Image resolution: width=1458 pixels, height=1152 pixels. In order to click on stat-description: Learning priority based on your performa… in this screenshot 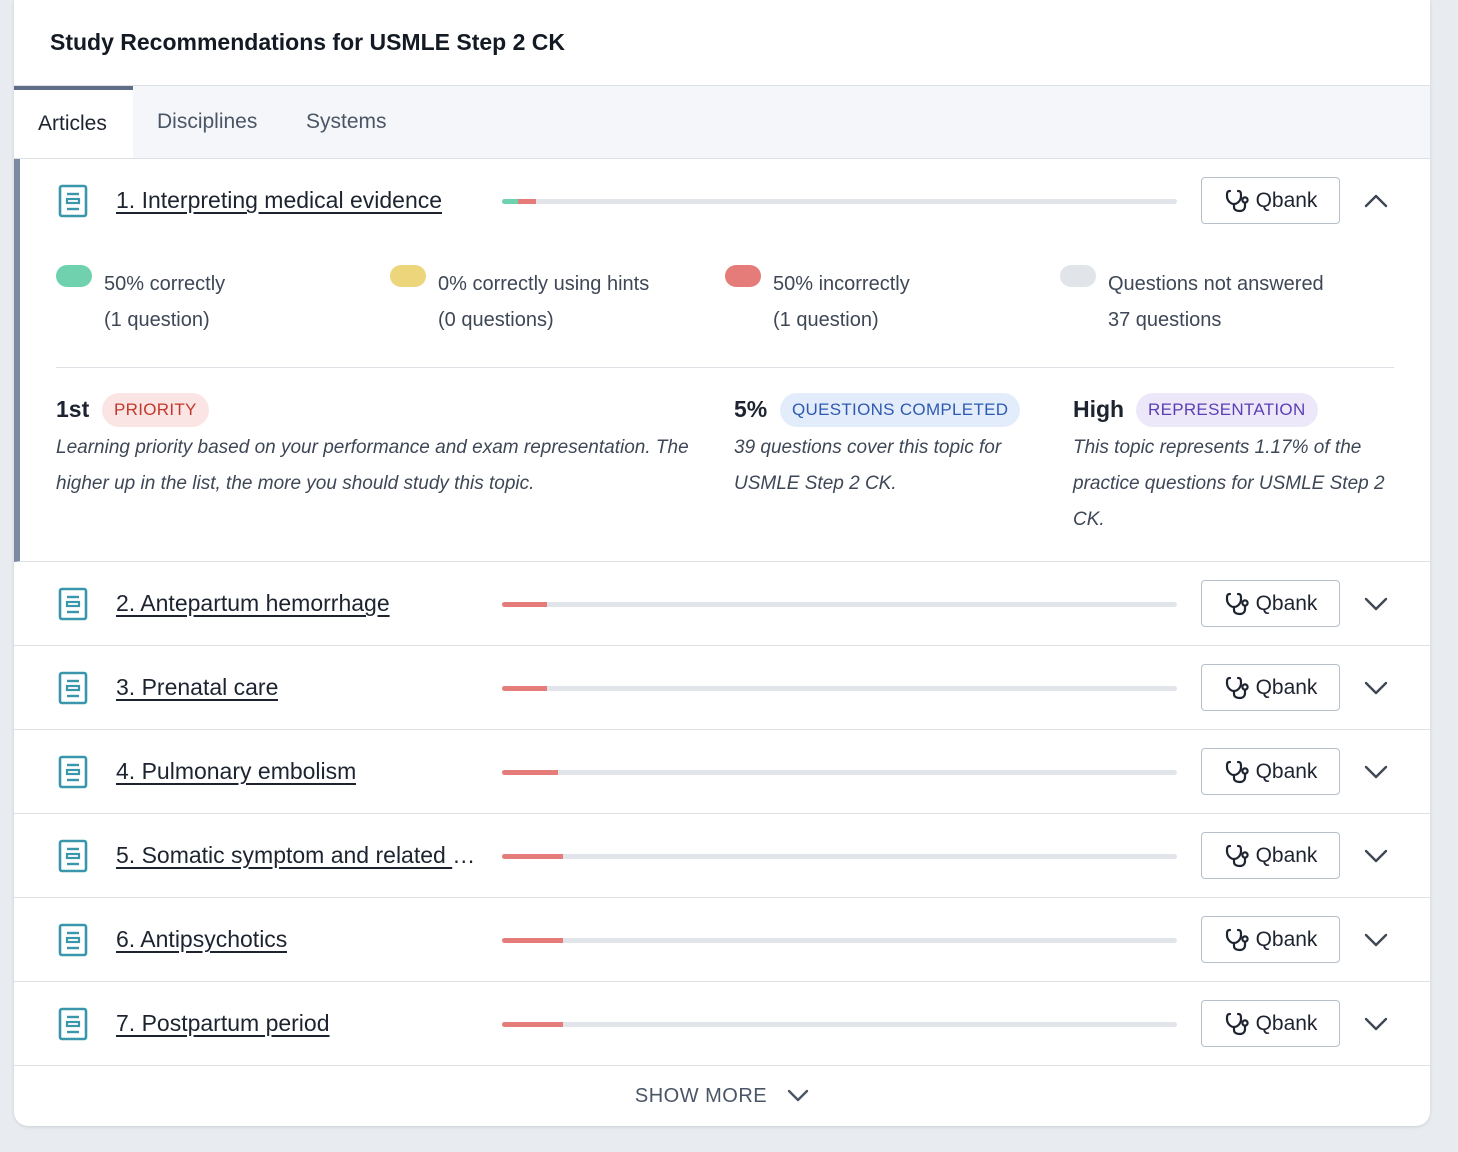, I will do `click(381, 466)`.